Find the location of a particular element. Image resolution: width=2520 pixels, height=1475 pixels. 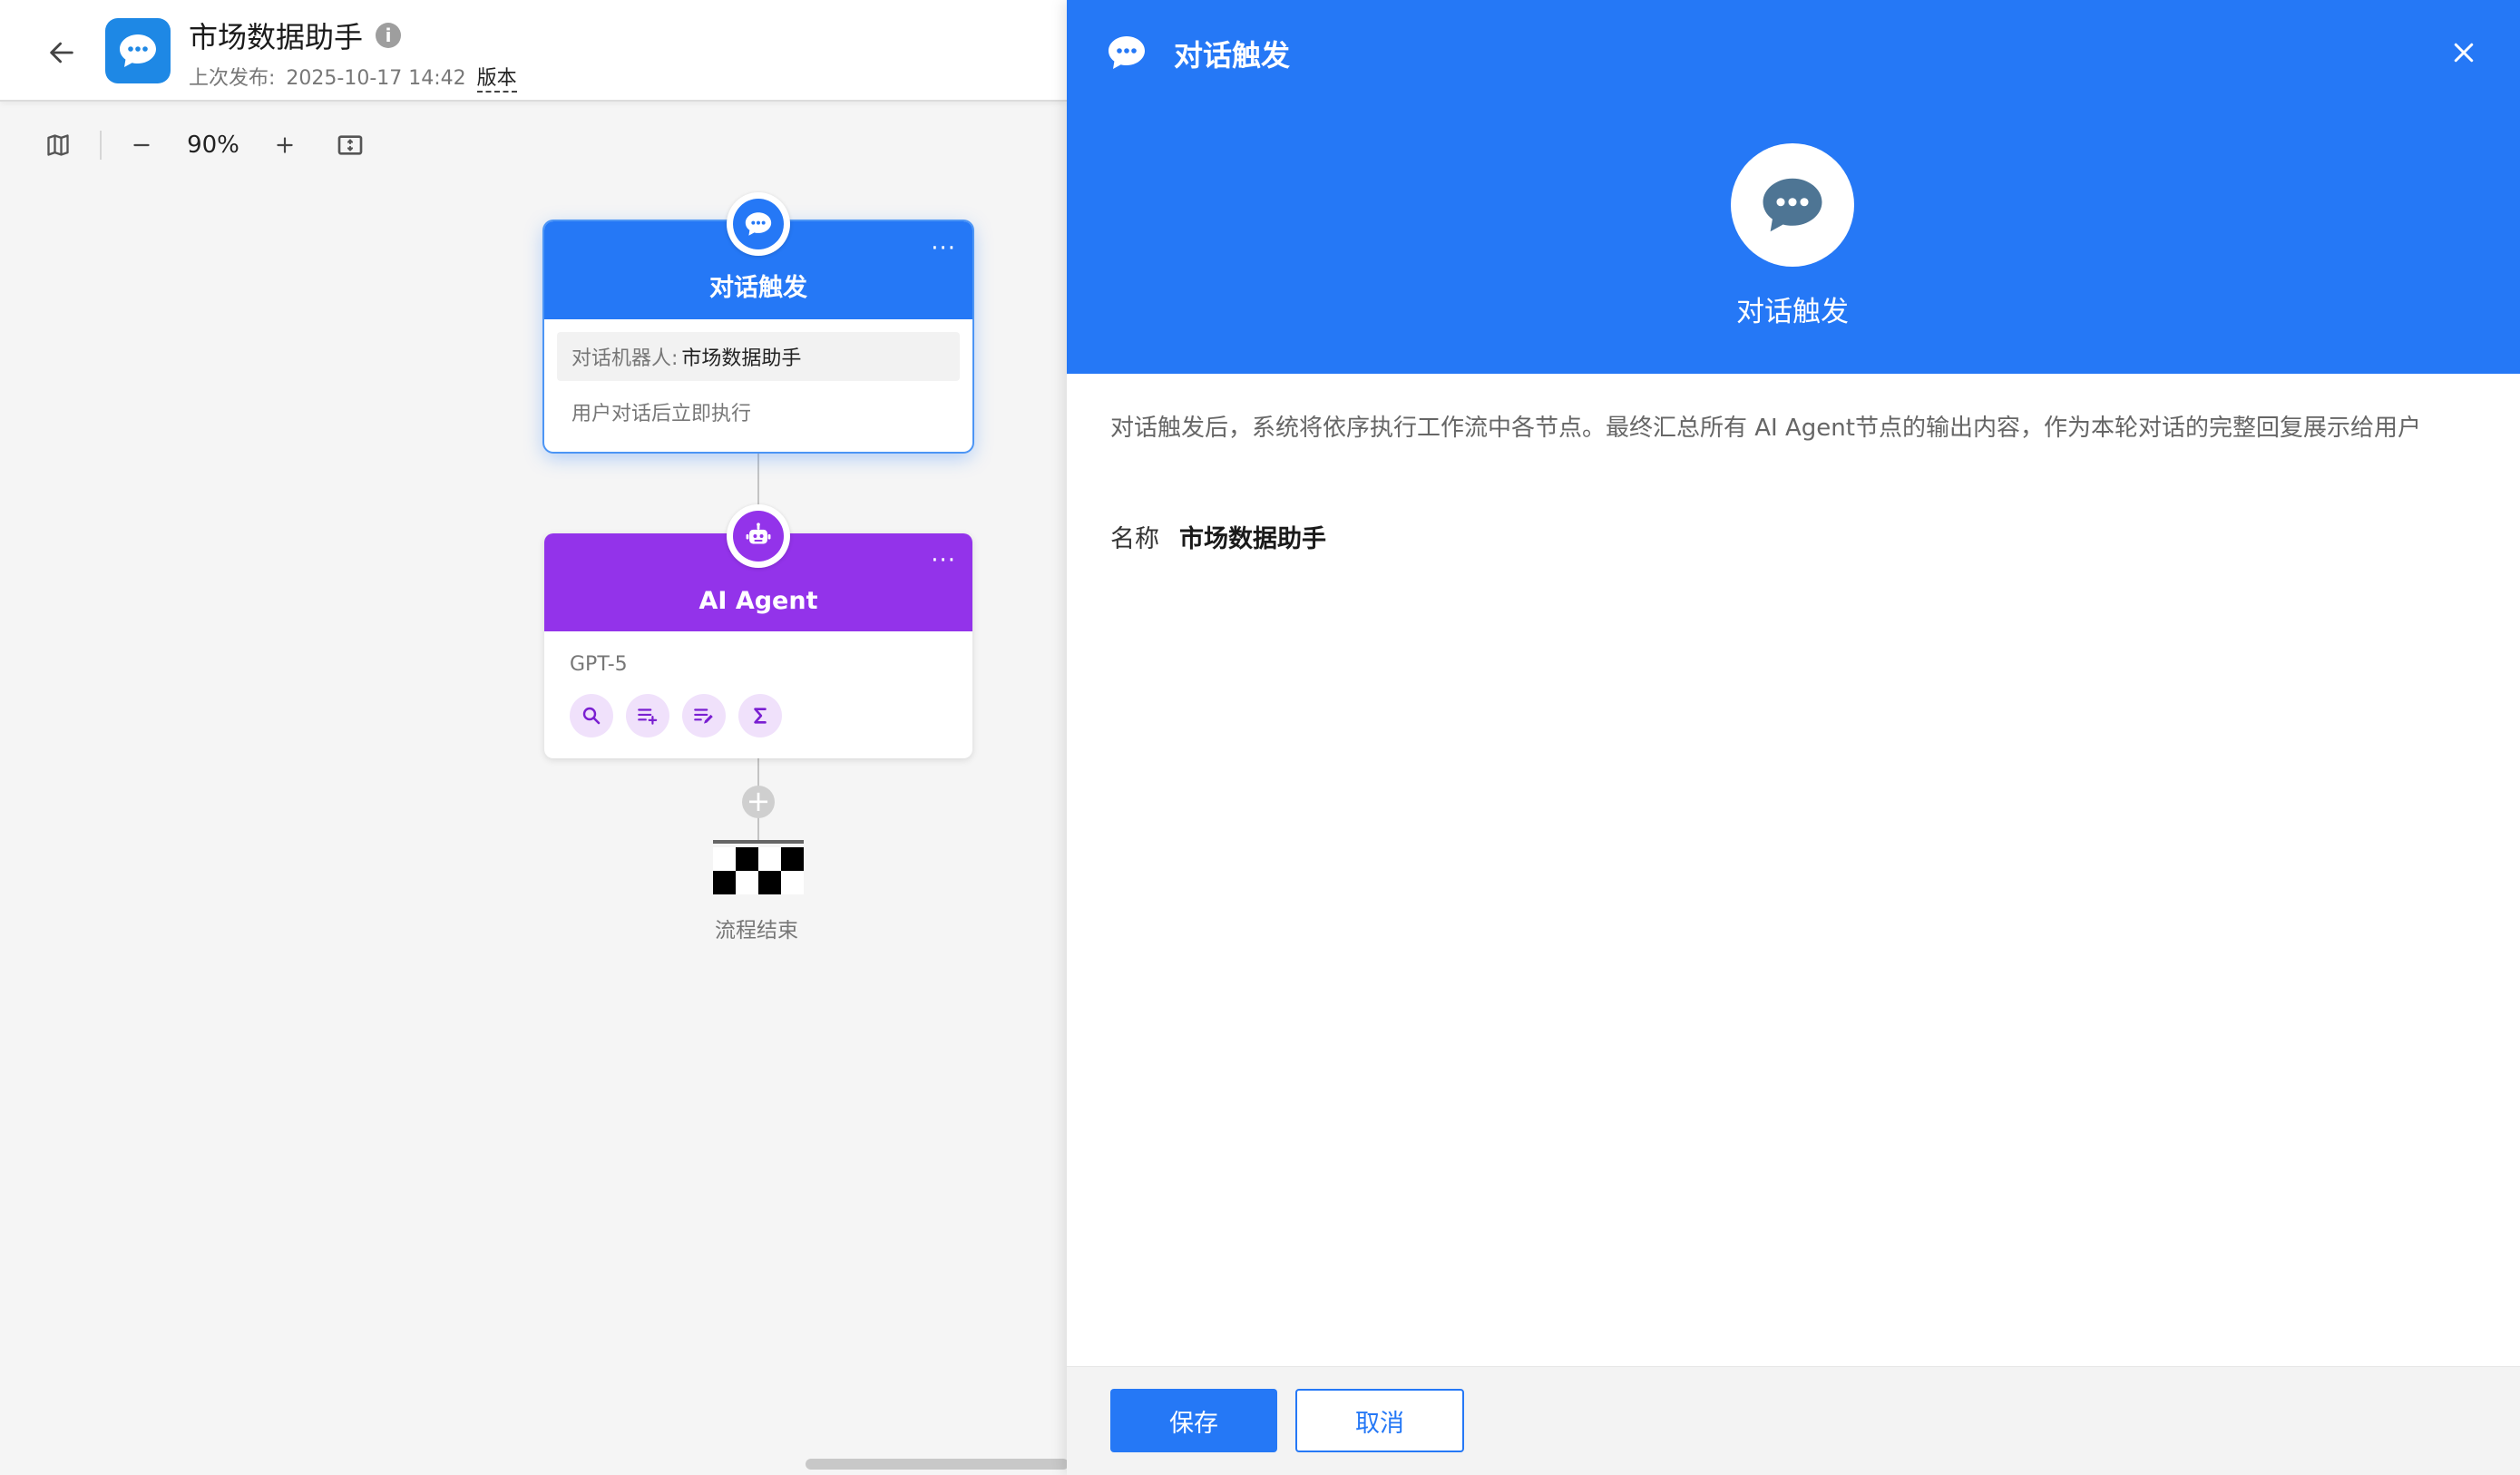

trigger-node-header: ··· 对话触发 is located at coordinates (758, 255).